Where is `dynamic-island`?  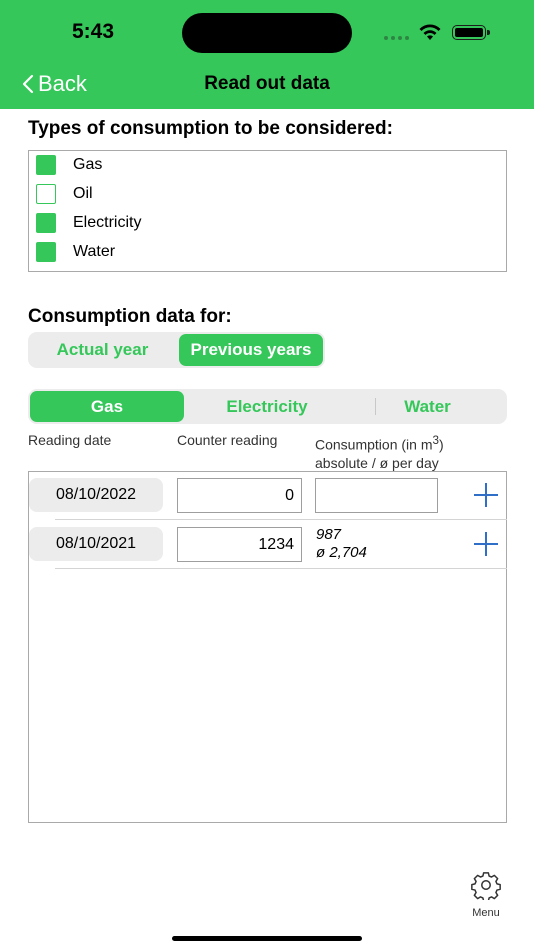
dynamic-island is located at coordinates (267, 33).